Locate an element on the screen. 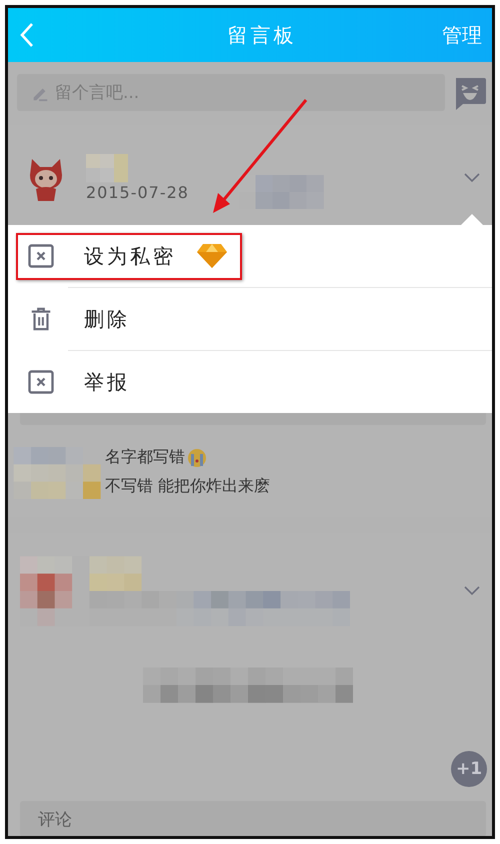  menu-item: 举报 is located at coordinates (80, 382).